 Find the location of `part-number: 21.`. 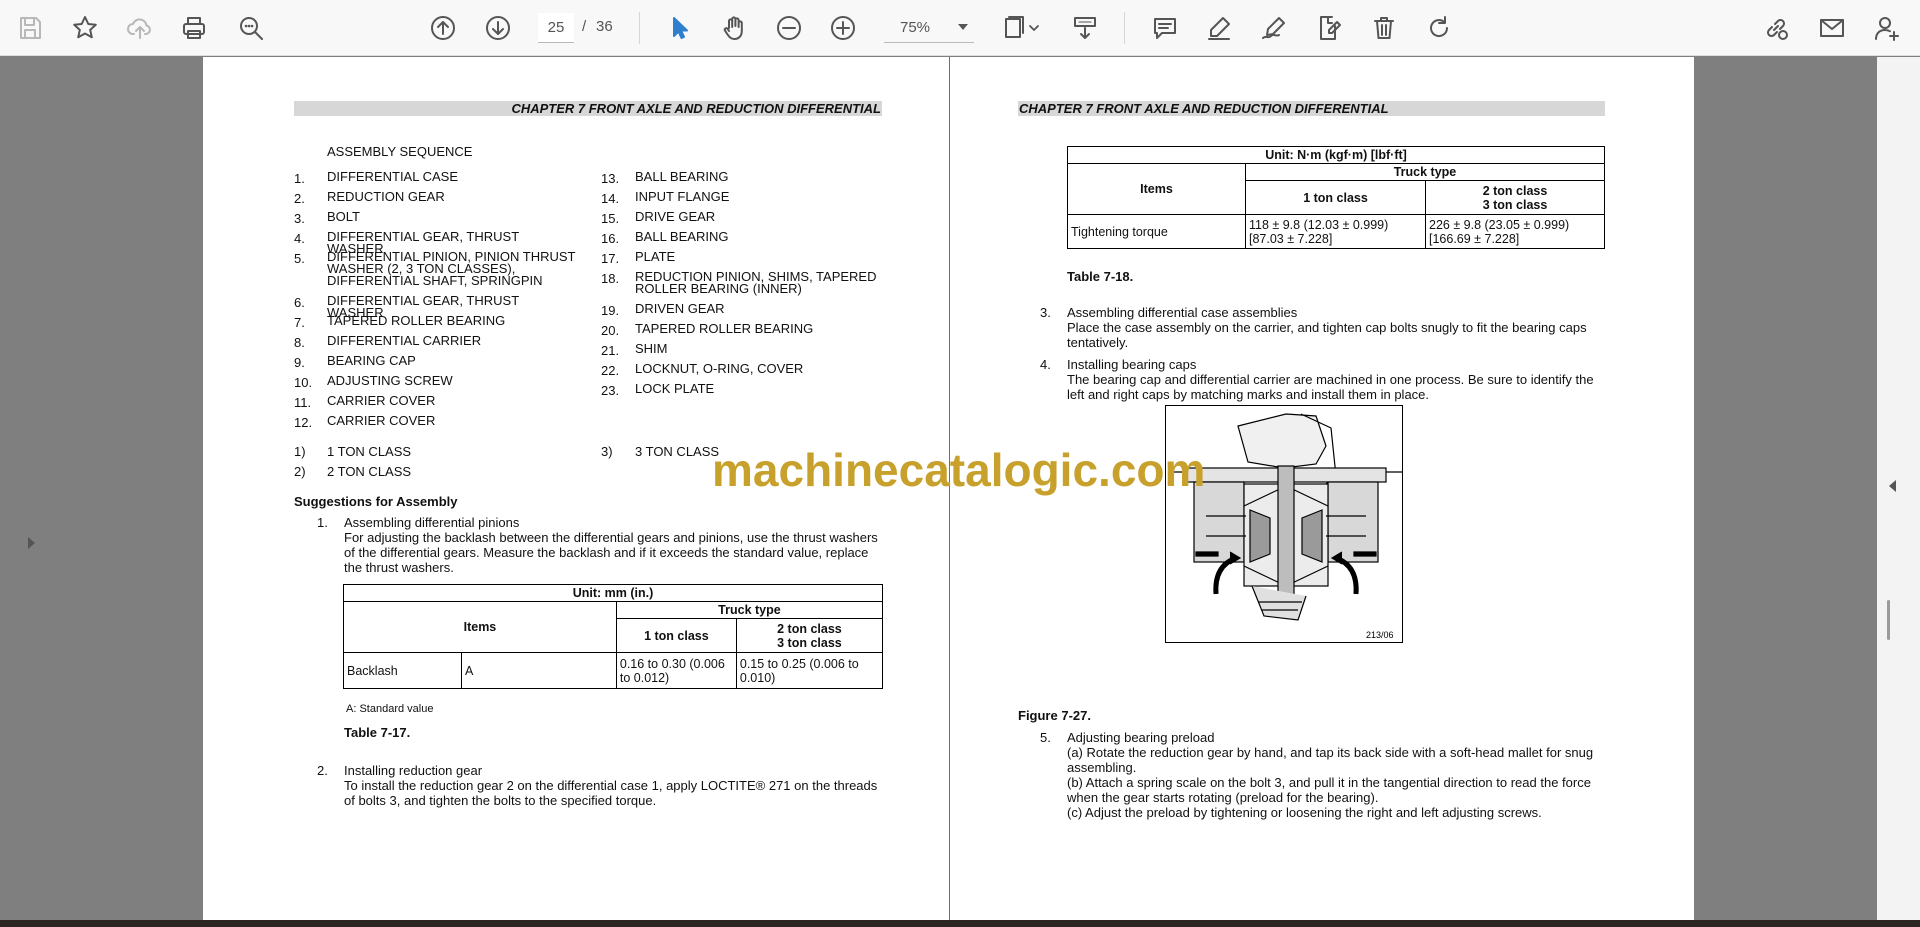

part-number: 21. is located at coordinates (610, 350).